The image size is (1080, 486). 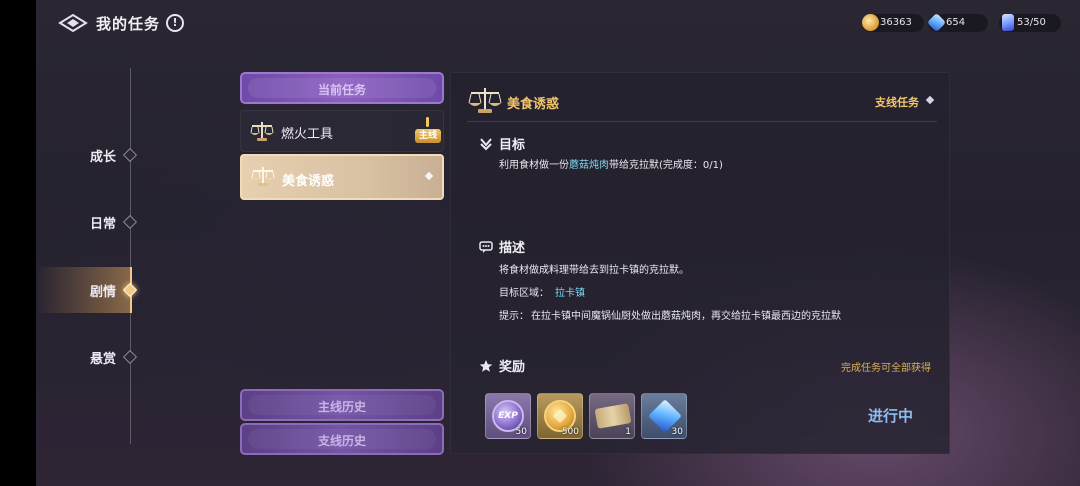 I want to click on nav-label: 剧情, so click(x=103, y=292).